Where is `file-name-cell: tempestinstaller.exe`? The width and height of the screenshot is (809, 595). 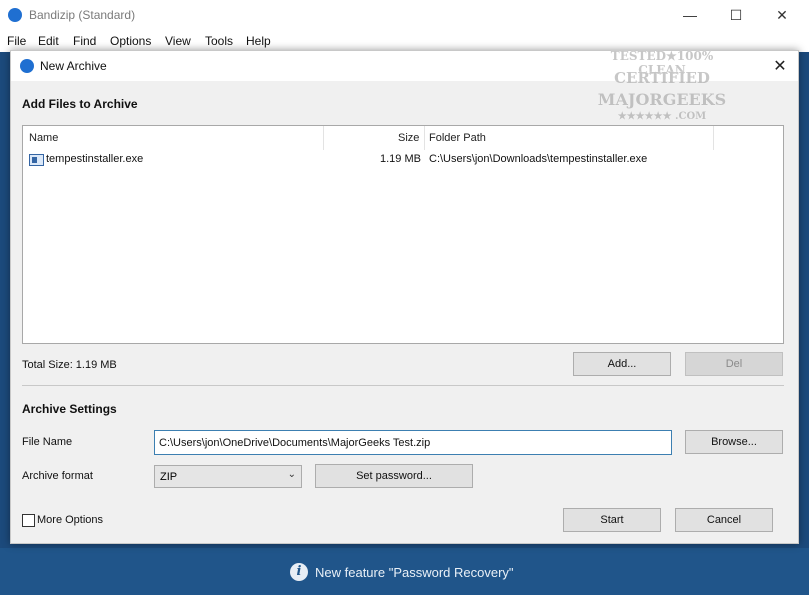 file-name-cell: tempestinstaller.exe is located at coordinates (95, 159).